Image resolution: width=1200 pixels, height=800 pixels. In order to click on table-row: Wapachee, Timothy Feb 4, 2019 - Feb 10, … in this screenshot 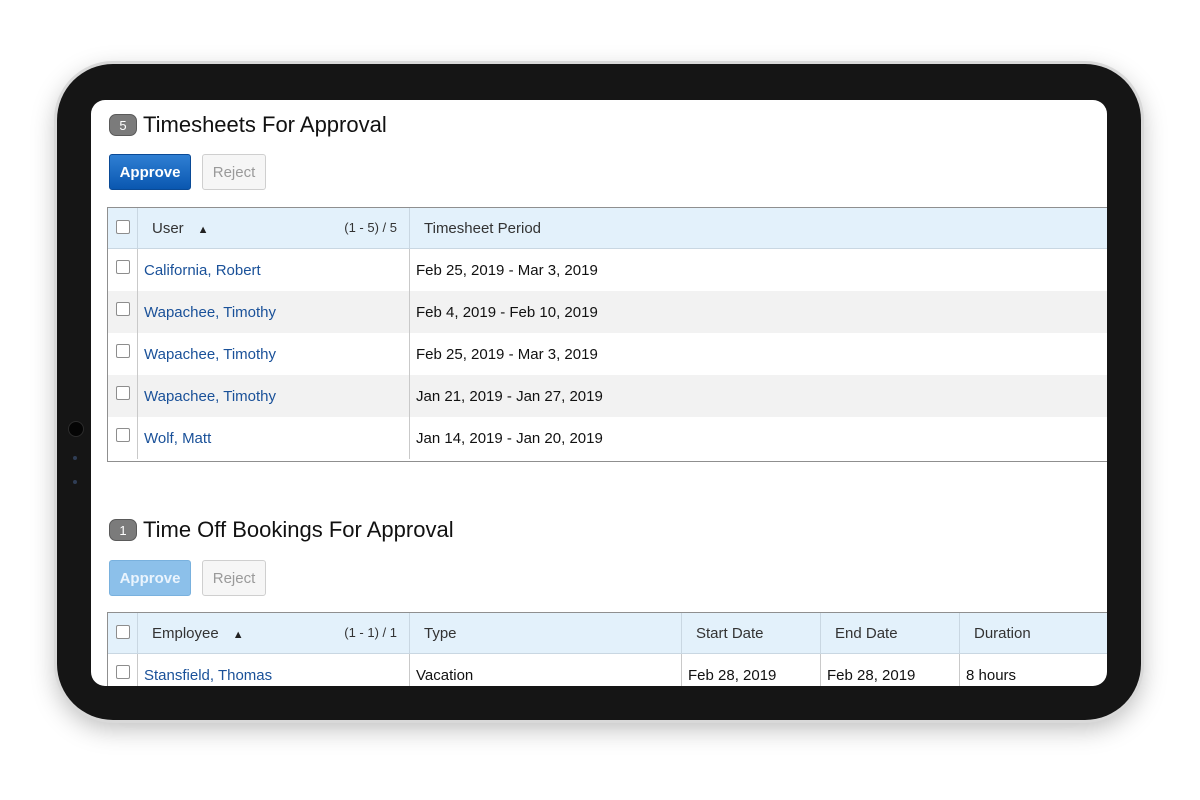, I will do `click(607, 312)`.